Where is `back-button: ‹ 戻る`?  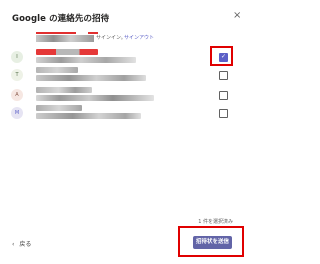 back-button: ‹ 戻る is located at coordinates (21, 243).